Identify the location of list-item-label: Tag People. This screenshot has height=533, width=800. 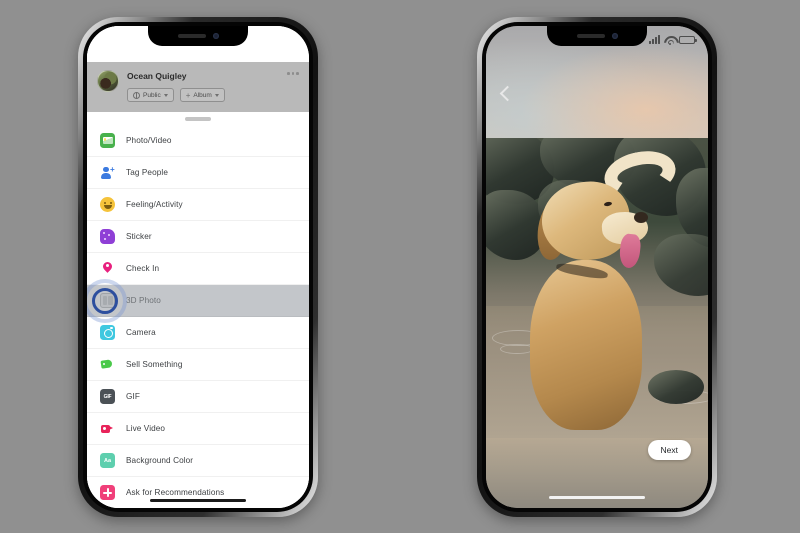
(147, 172).